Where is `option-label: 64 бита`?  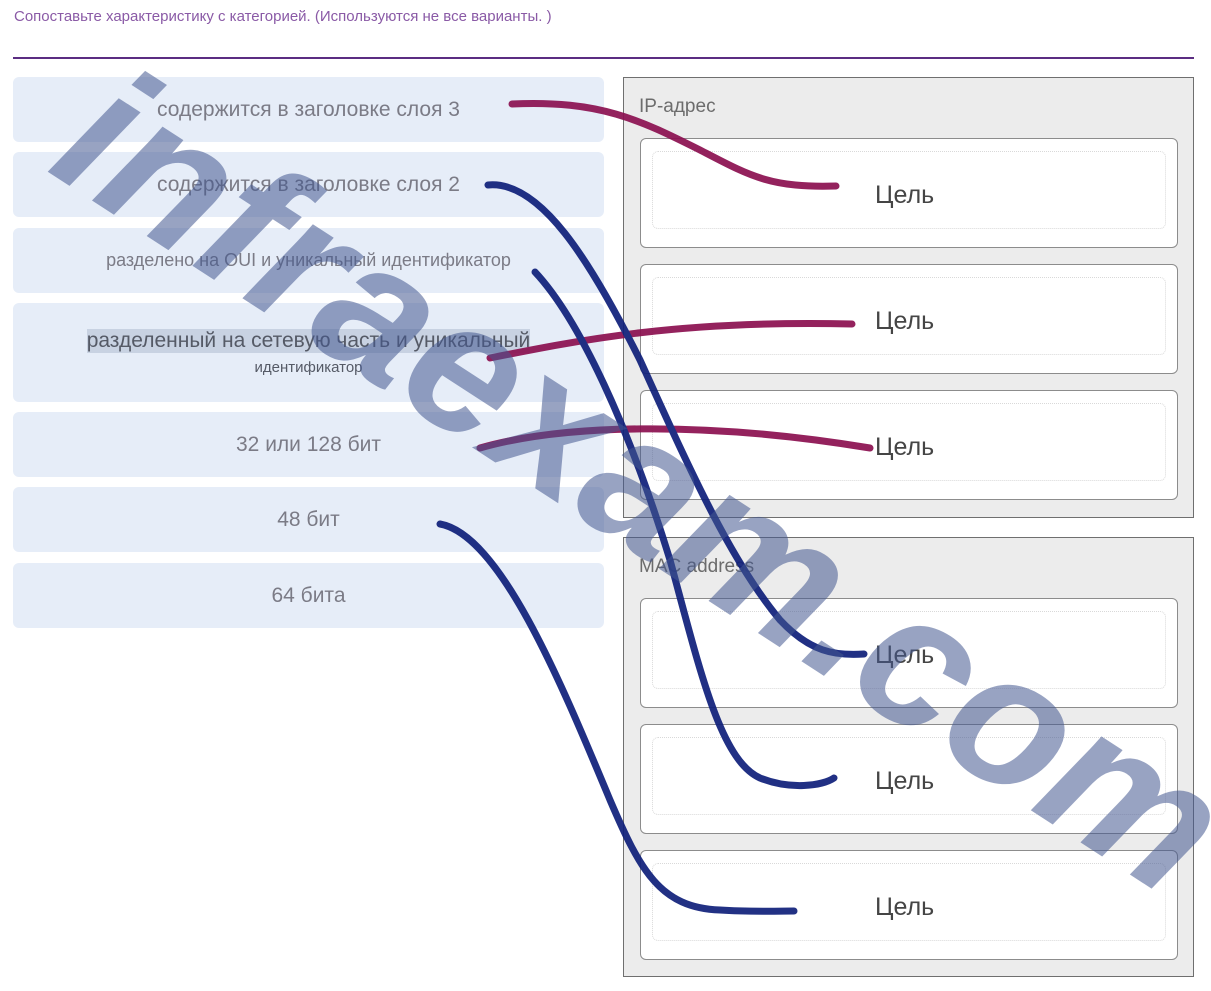 option-label: 64 бита is located at coordinates (308, 595).